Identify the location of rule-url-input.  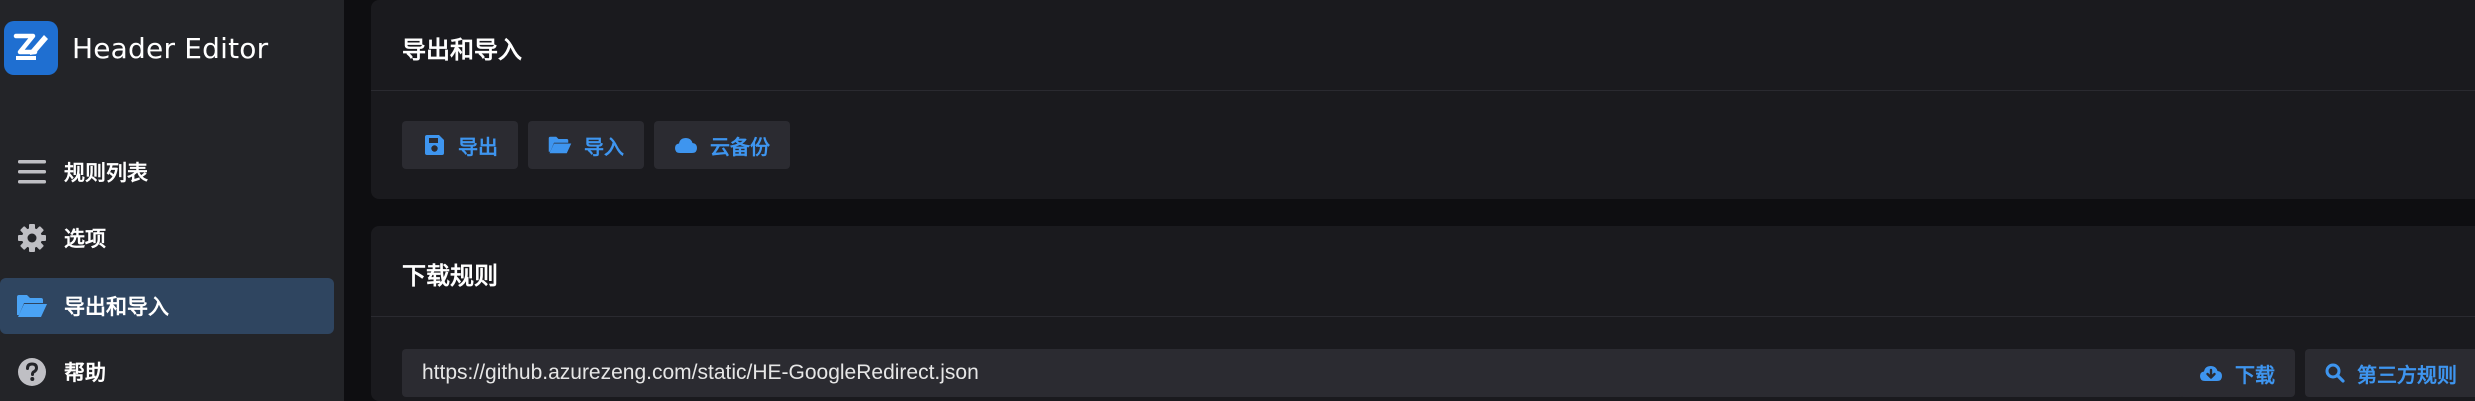
(1299, 373).